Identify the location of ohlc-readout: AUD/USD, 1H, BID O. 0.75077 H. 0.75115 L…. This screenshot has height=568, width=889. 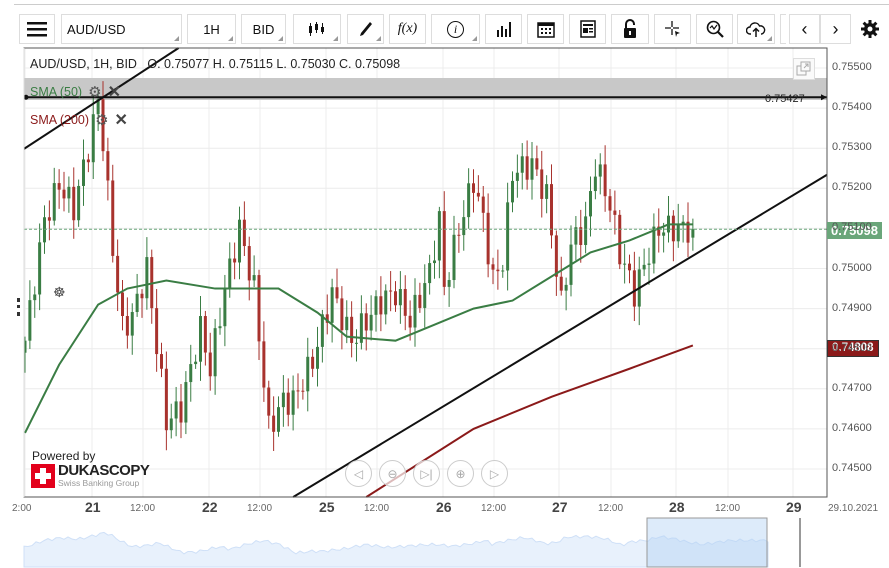
(215, 64).